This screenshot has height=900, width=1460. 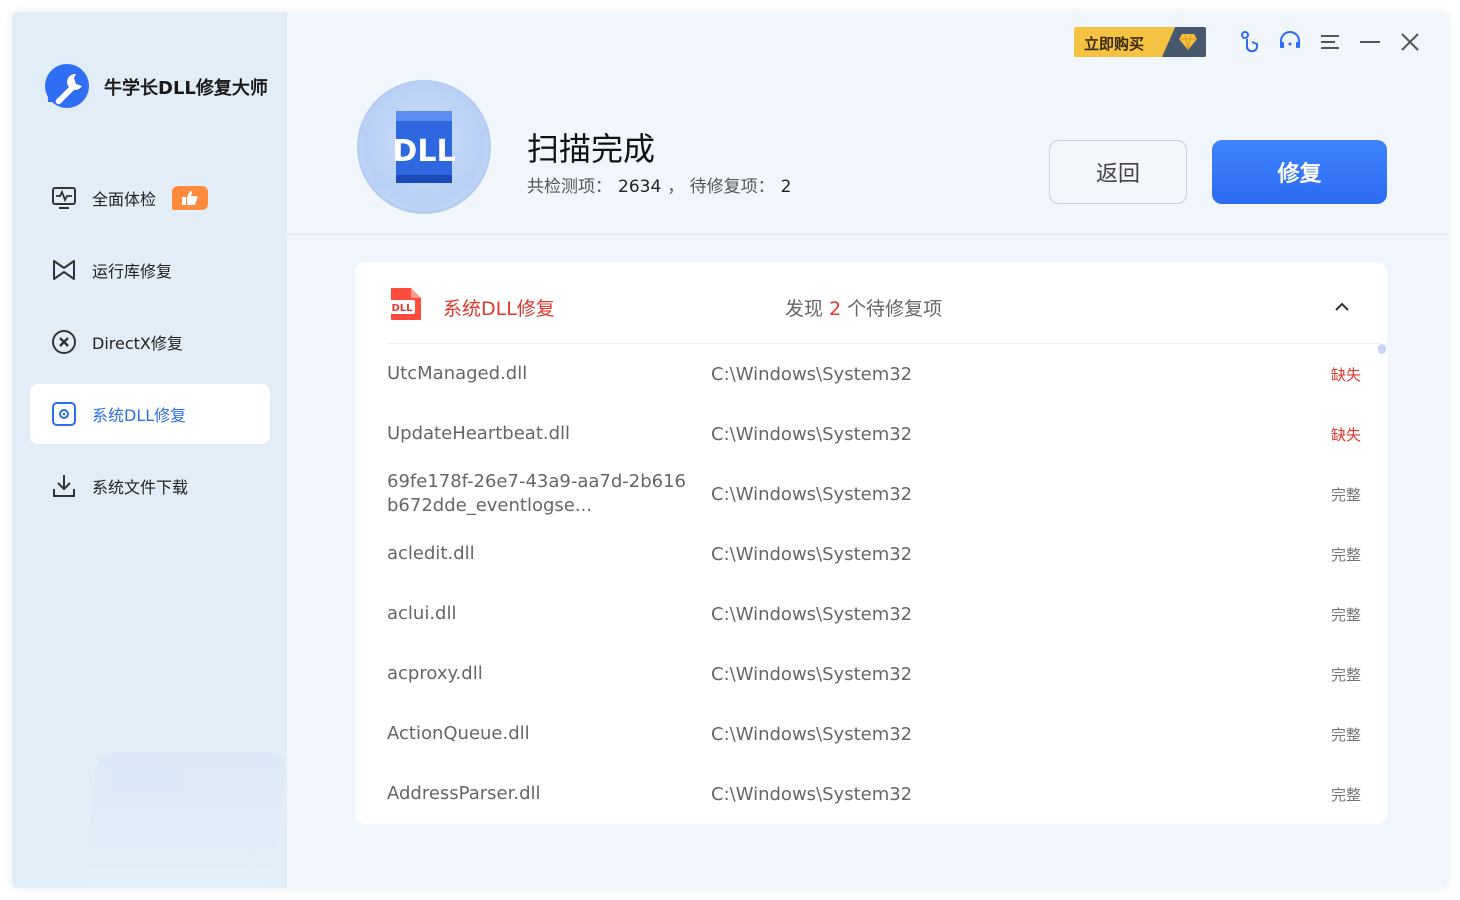 I want to click on scrollbar-thumb, so click(x=1382, y=349).